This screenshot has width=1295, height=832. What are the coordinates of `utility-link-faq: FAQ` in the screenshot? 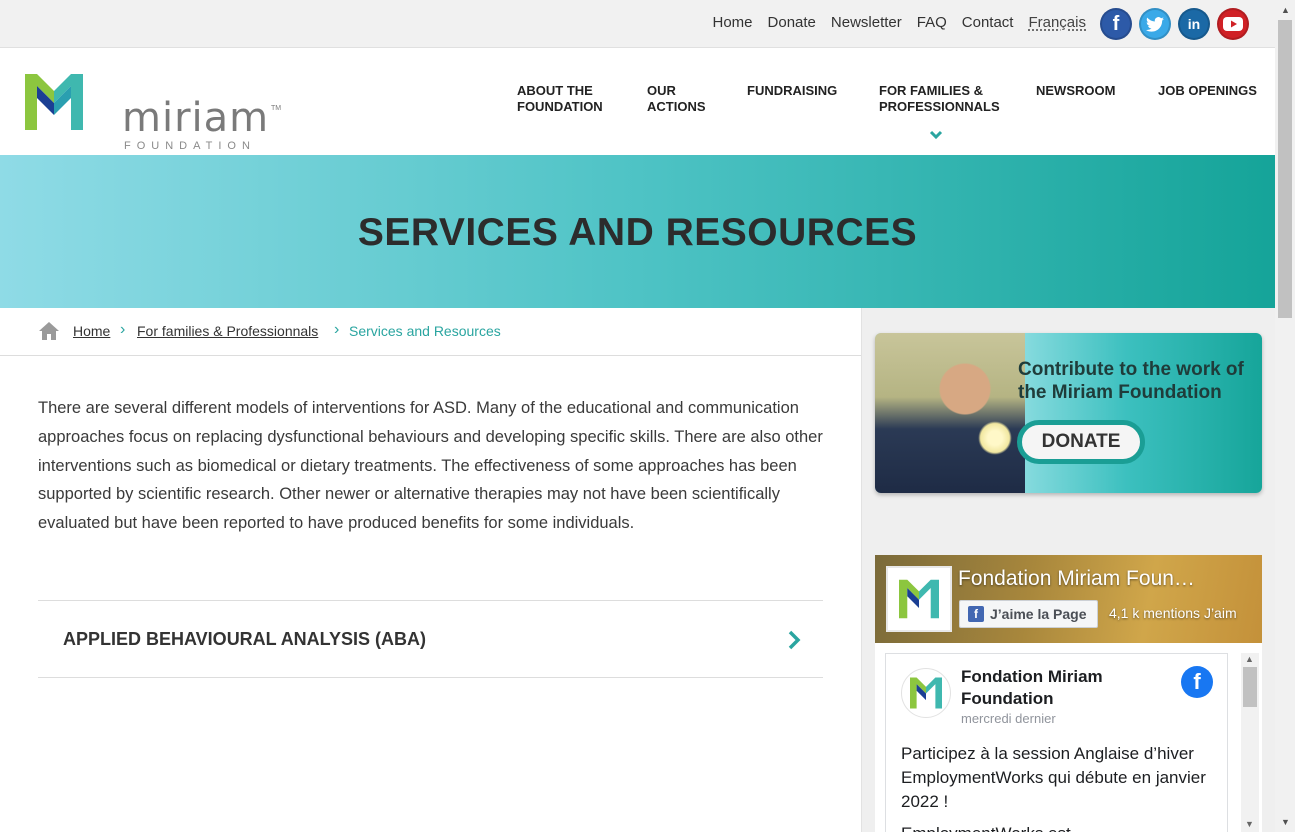 It's located at (932, 22).